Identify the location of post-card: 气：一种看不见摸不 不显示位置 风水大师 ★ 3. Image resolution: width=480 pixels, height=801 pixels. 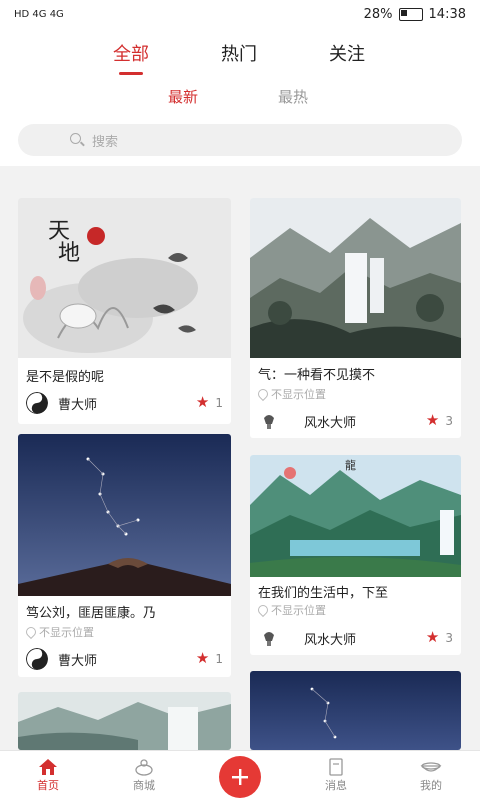
(355, 318).